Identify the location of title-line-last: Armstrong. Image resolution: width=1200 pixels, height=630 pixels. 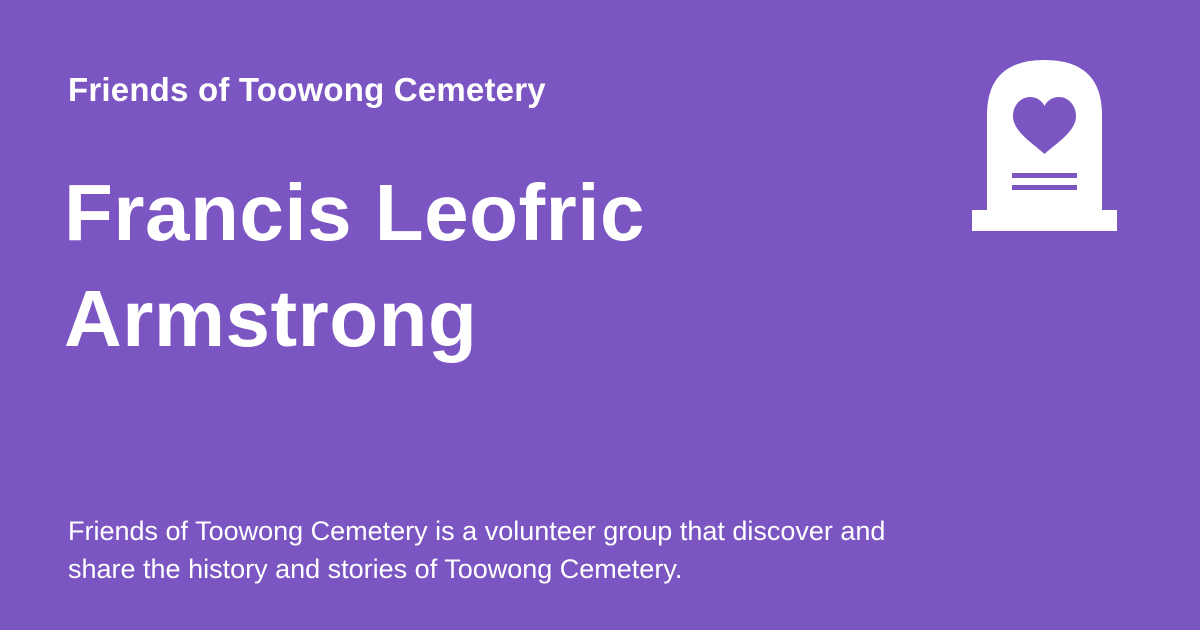
(271, 318).